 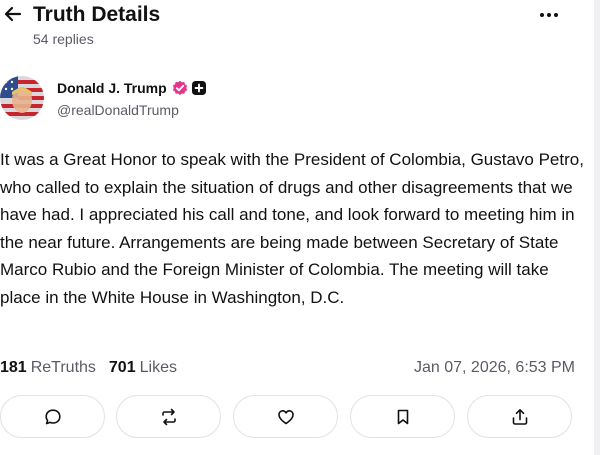 I want to click on likes-stat: 701 Likes, so click(x=143, y=368).